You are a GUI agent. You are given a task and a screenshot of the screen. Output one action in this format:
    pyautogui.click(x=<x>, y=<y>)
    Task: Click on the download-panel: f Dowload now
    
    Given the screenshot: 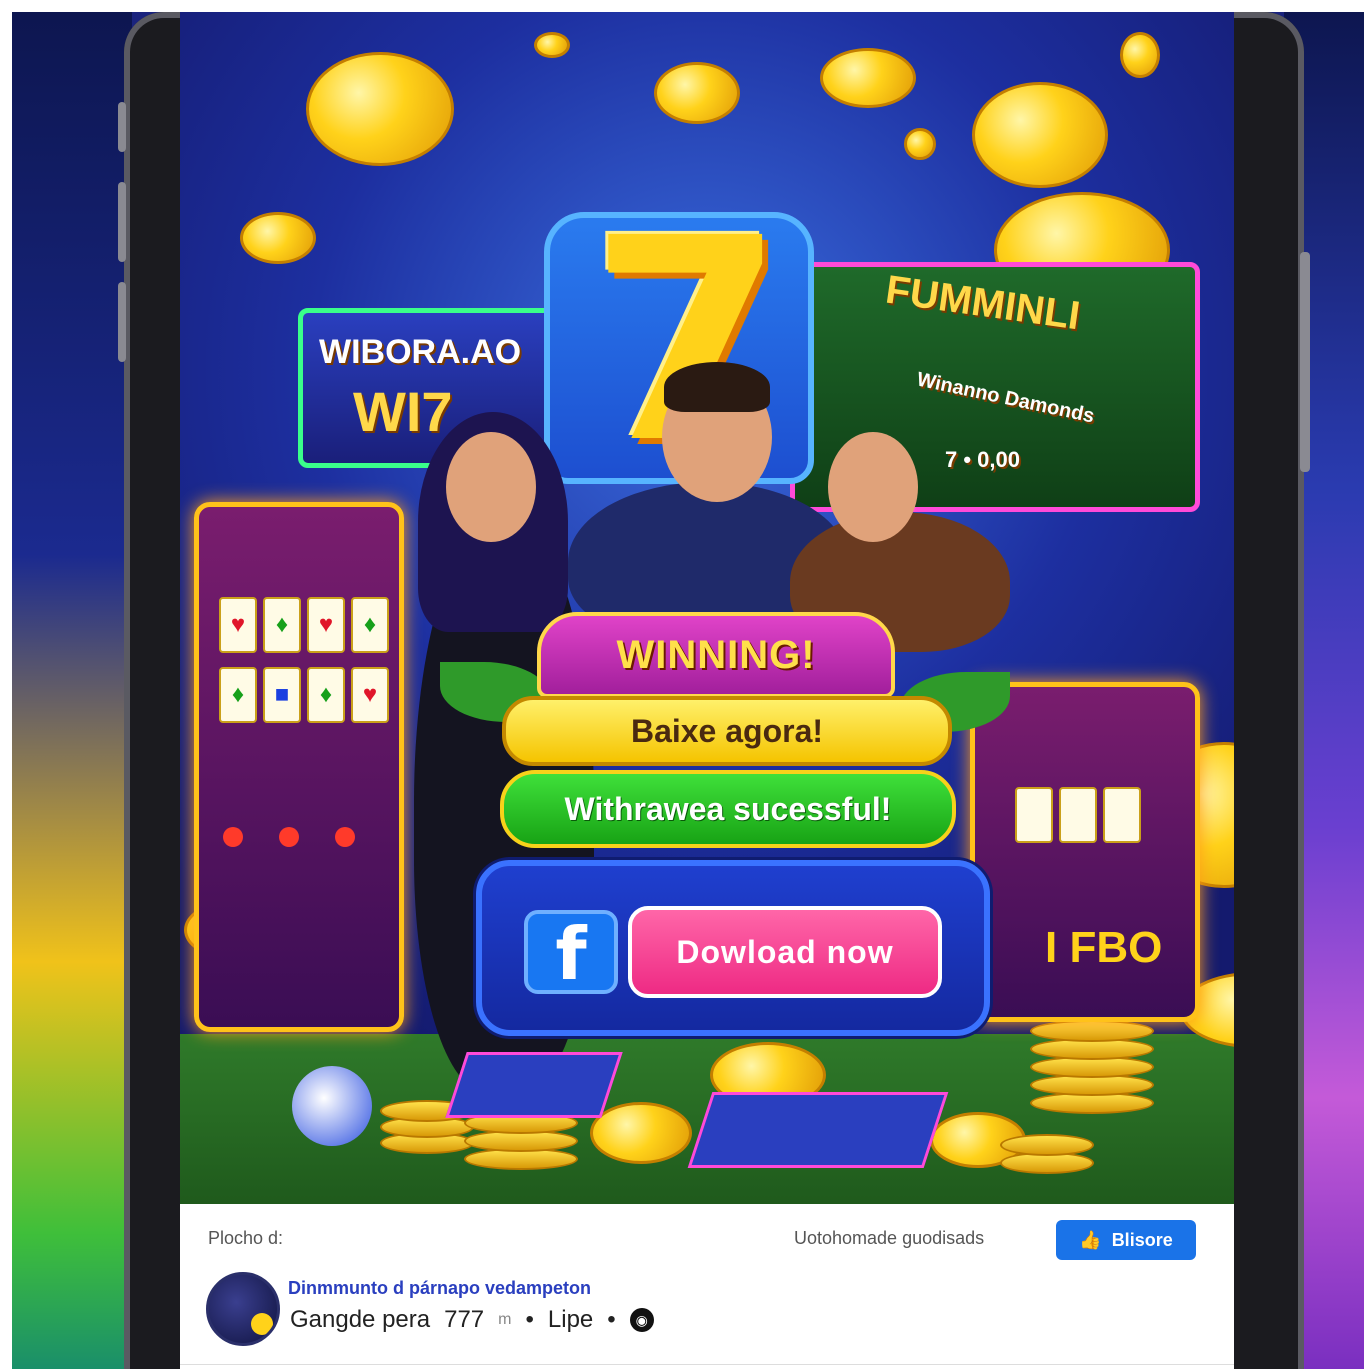 What is the action you would take?
    pyautogui.click(x=733, y=948)
    